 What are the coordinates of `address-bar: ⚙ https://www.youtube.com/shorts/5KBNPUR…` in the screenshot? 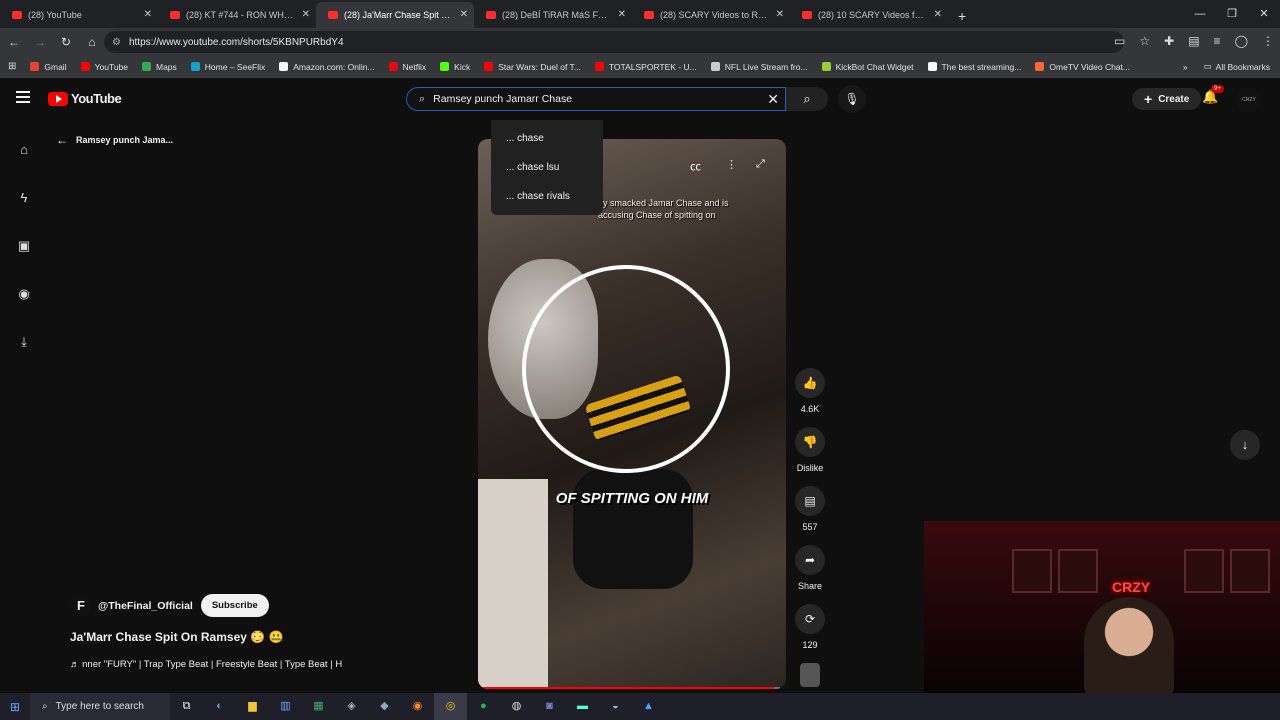 It's located at (614, 42).